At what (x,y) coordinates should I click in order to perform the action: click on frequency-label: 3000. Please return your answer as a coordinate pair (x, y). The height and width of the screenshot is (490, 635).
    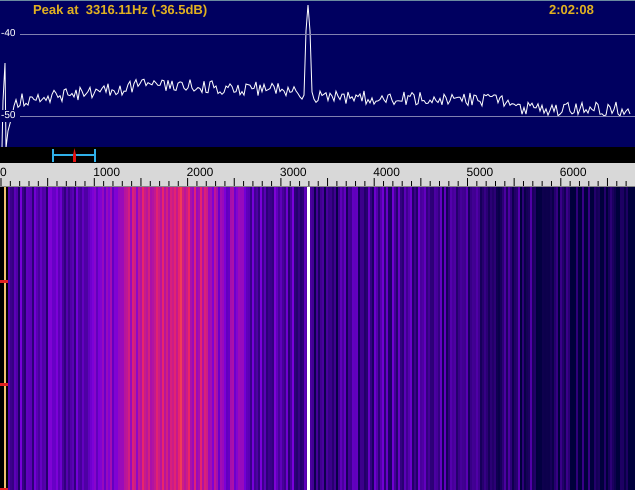
    Looking at the image, I should click on (293, 172).